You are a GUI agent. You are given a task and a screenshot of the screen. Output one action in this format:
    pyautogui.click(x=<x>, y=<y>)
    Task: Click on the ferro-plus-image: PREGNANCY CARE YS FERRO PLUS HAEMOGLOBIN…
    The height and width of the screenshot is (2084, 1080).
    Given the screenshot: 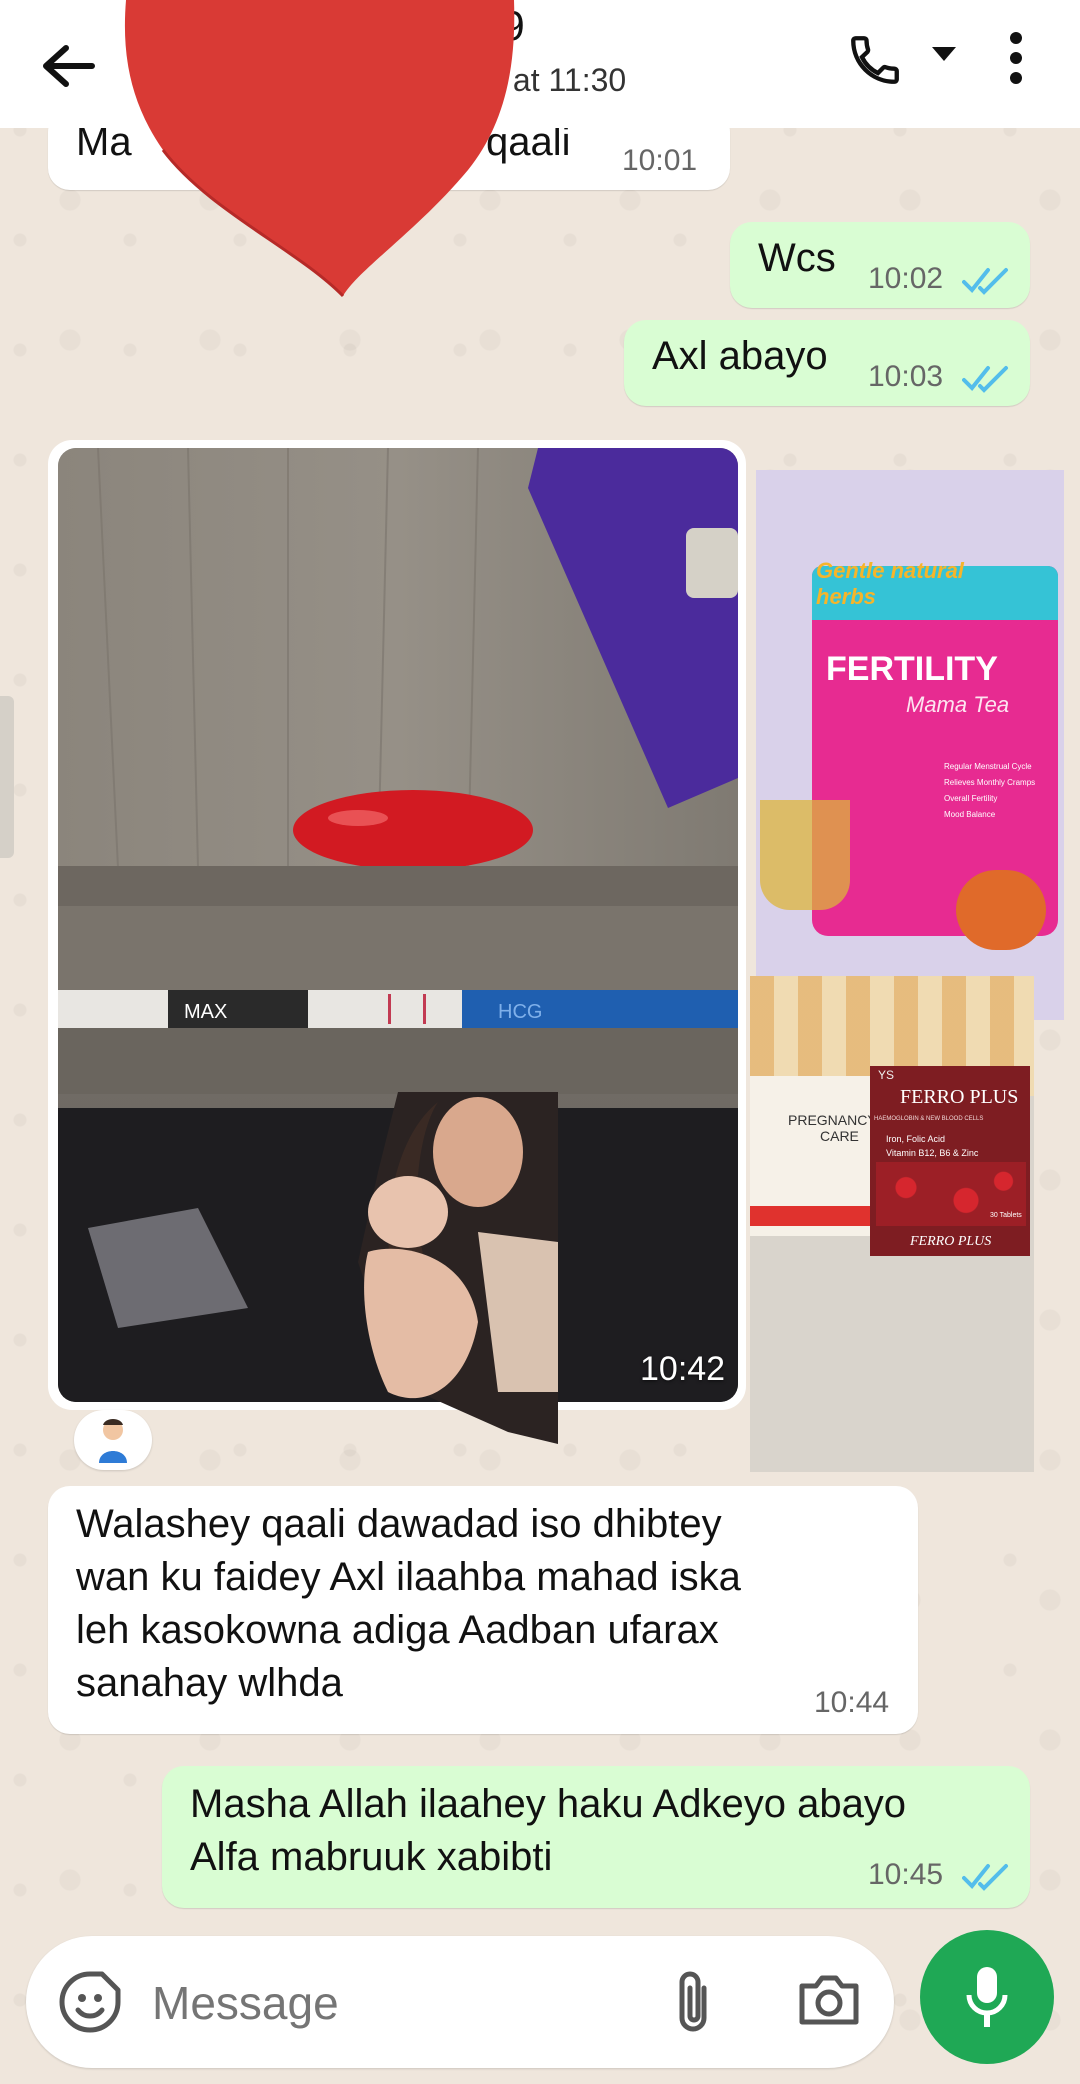 What is the action you would take?
    pyautogui.click(x=892, y=1224)
    